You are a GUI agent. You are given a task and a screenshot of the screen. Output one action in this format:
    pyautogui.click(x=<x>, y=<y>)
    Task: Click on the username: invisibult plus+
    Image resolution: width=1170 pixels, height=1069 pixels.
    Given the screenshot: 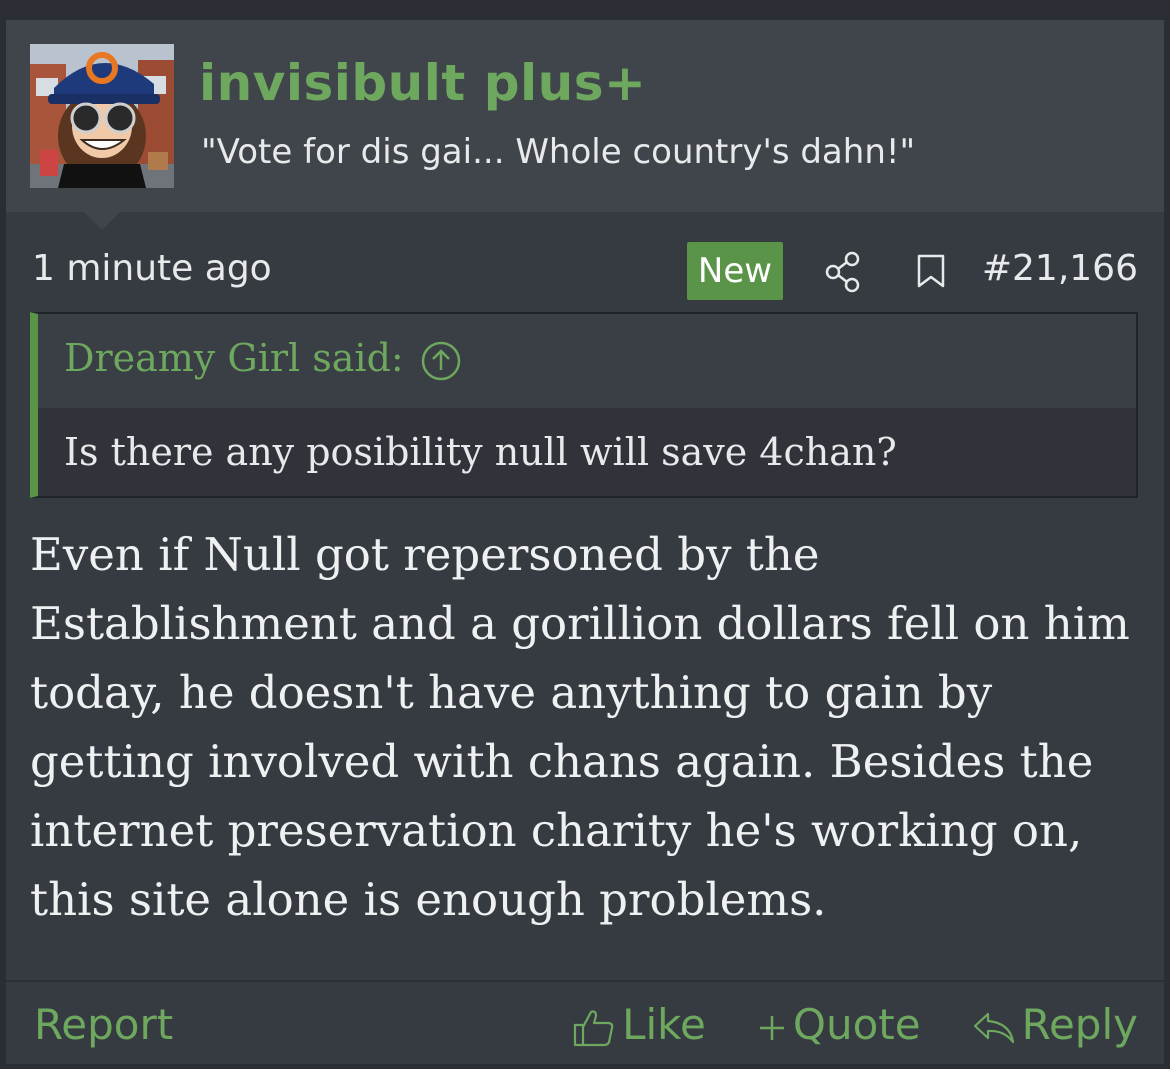 What is the action you would take?
    pyautogui.click(x=422, y=83)
    